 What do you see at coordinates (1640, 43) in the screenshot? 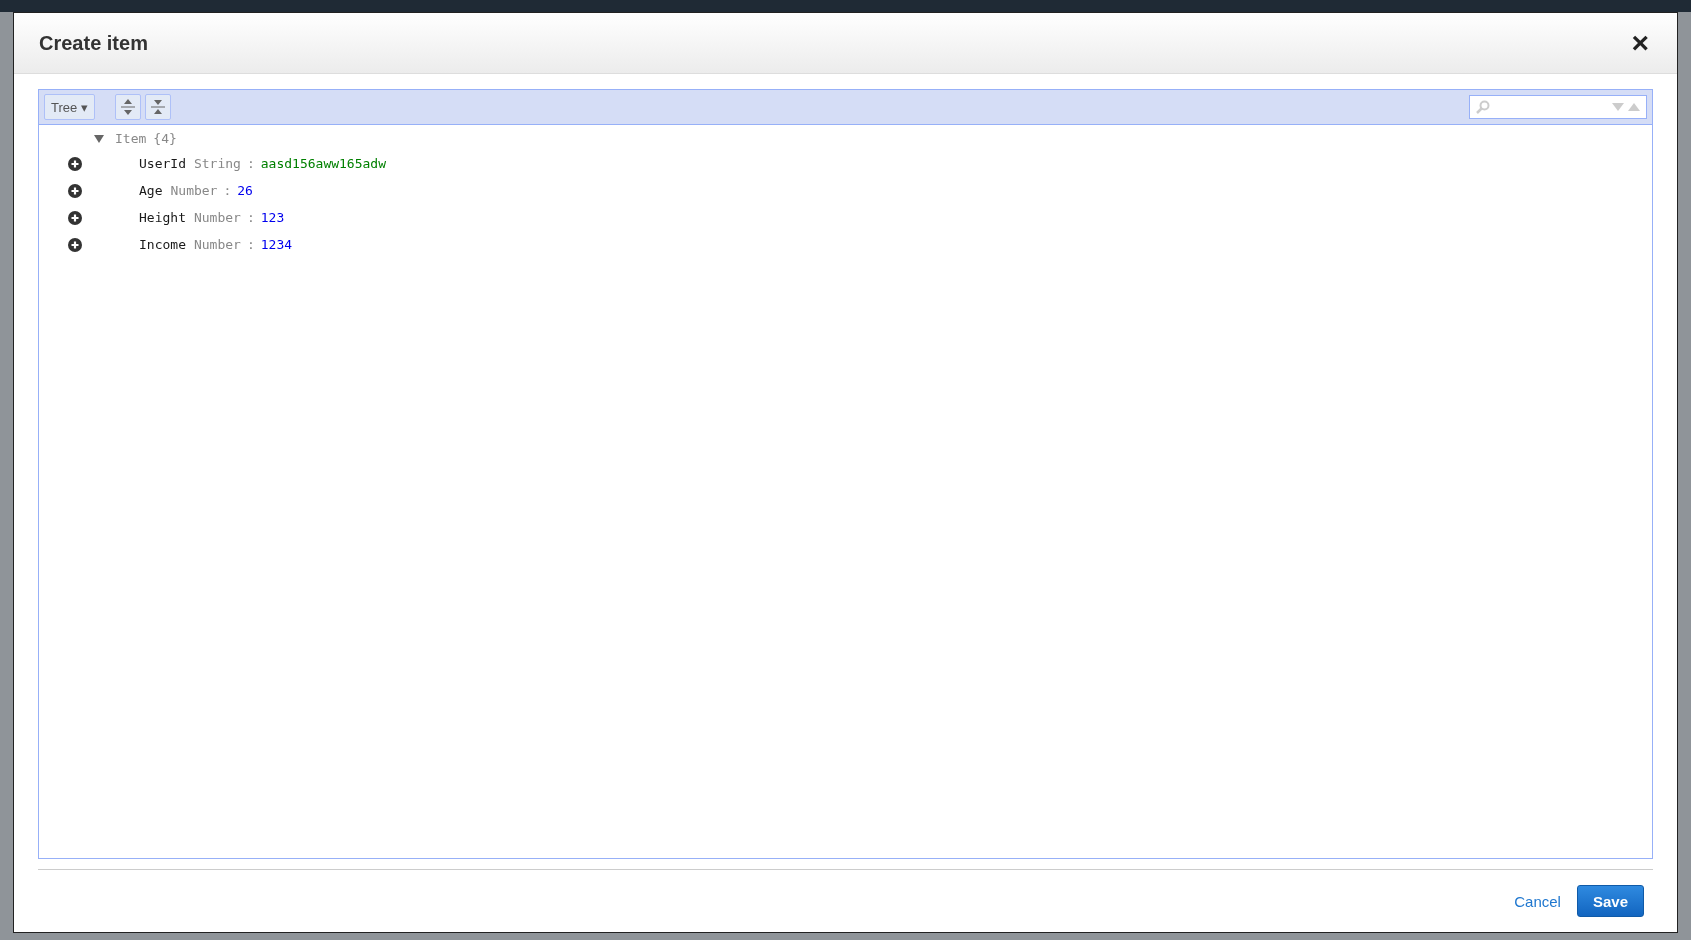
I see `close-button: ×` at bounding box center [1640, 43].